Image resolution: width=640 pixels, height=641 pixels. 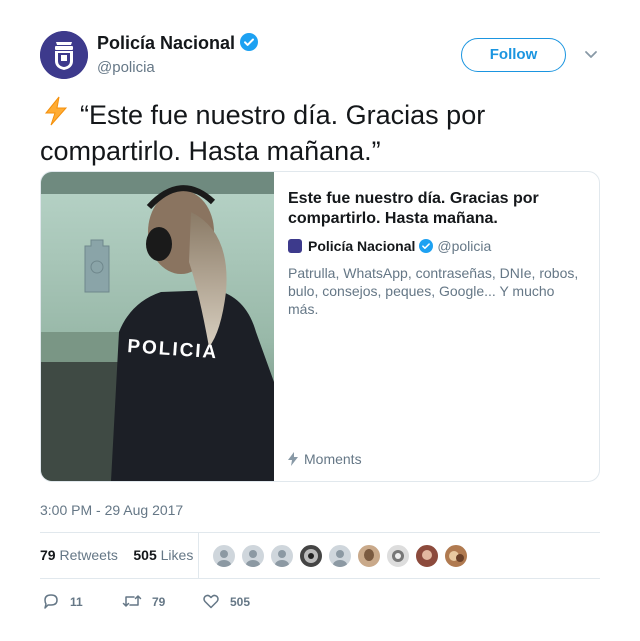 What do you see at coordinates (51, 601) in the screenshot?
I see `reply-icon` at bounding box center [51, 601].